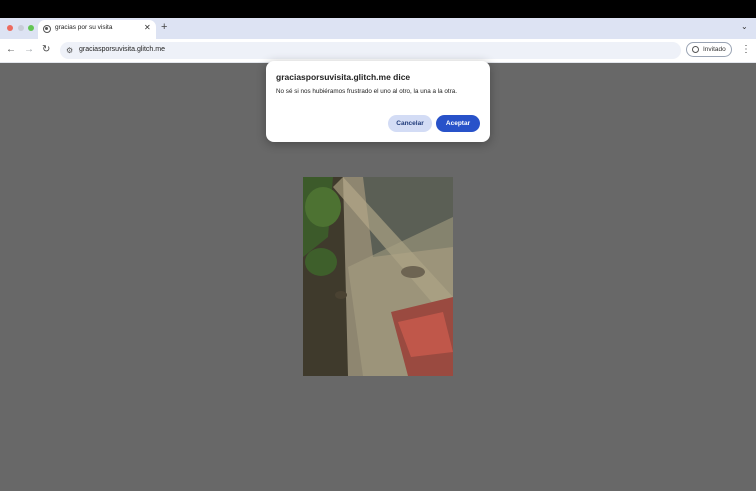 The image size is (756, 491). What do you see at coordinates (147, 28) in the screenshot?
I see `close-tab-icon: ✕` at bounding box center [147, 28].